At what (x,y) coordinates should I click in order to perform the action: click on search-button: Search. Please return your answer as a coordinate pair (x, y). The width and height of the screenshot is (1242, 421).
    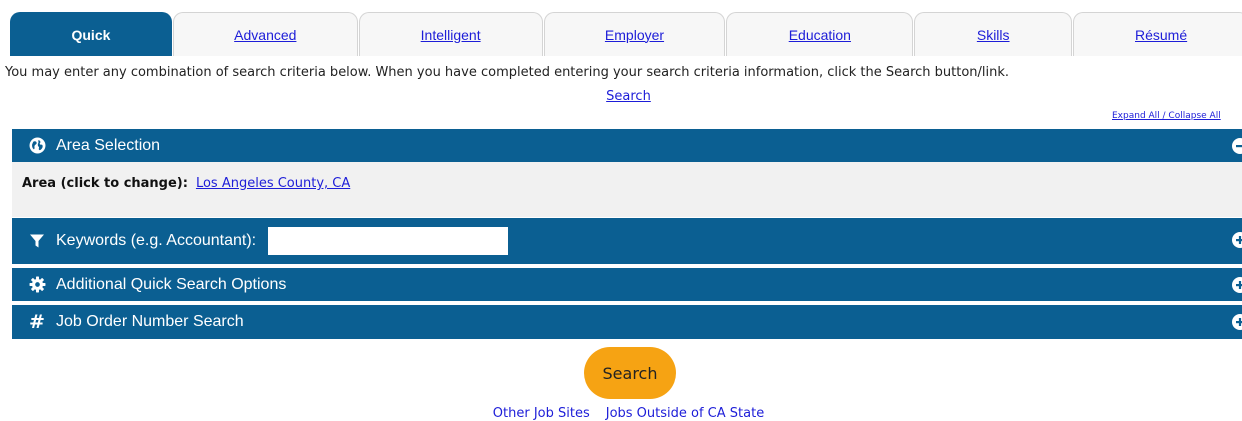
    Looking at the image, I should click on (630, 373).